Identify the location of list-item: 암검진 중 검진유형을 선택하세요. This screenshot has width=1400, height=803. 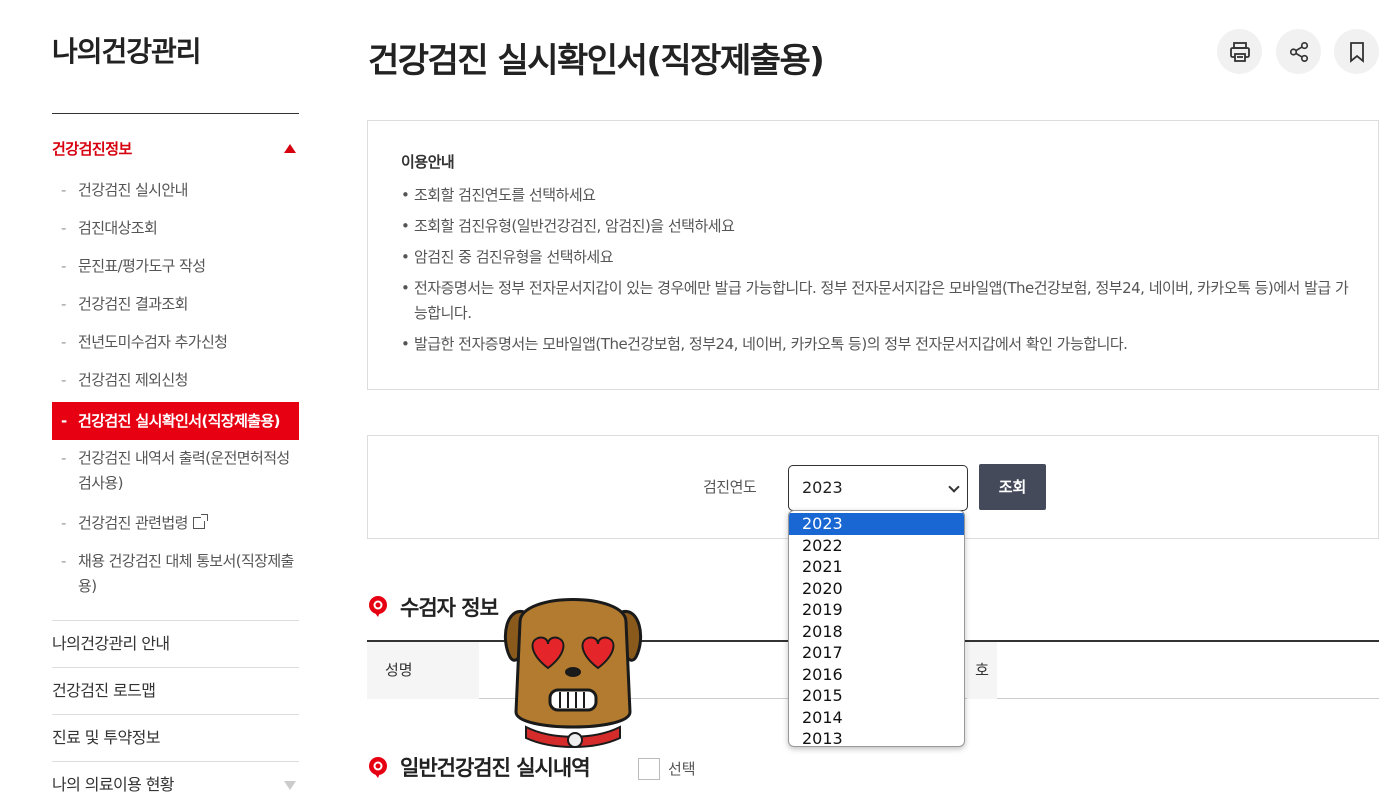
(876, 257).